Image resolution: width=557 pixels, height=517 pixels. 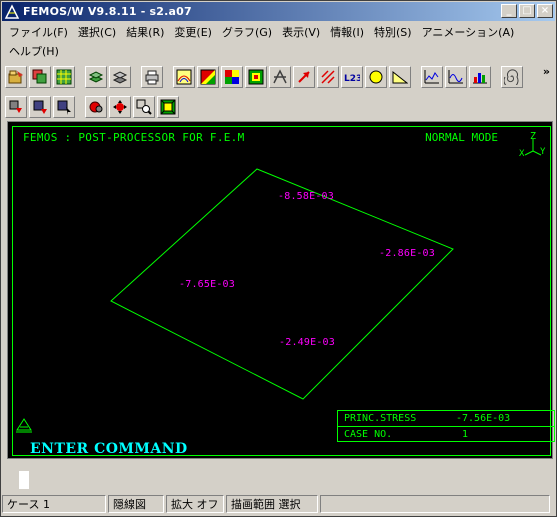 I want to click on ruler-icon, so click(x=400, y=77).